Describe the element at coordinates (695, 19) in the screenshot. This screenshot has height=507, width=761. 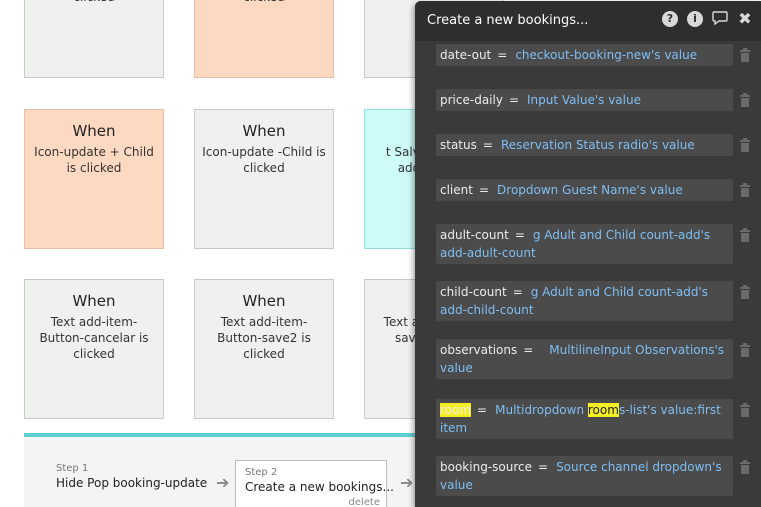
I see `info-icon: i` at that location.